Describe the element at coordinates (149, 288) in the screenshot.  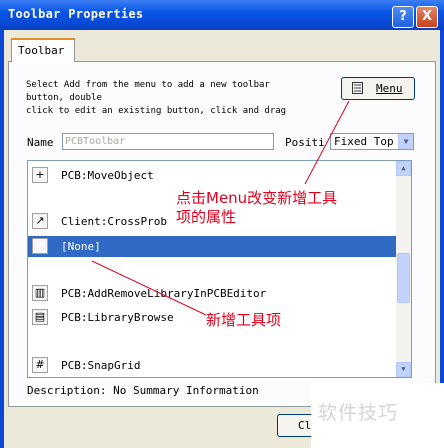
I see `new-item-annotation-arrow` at that location.